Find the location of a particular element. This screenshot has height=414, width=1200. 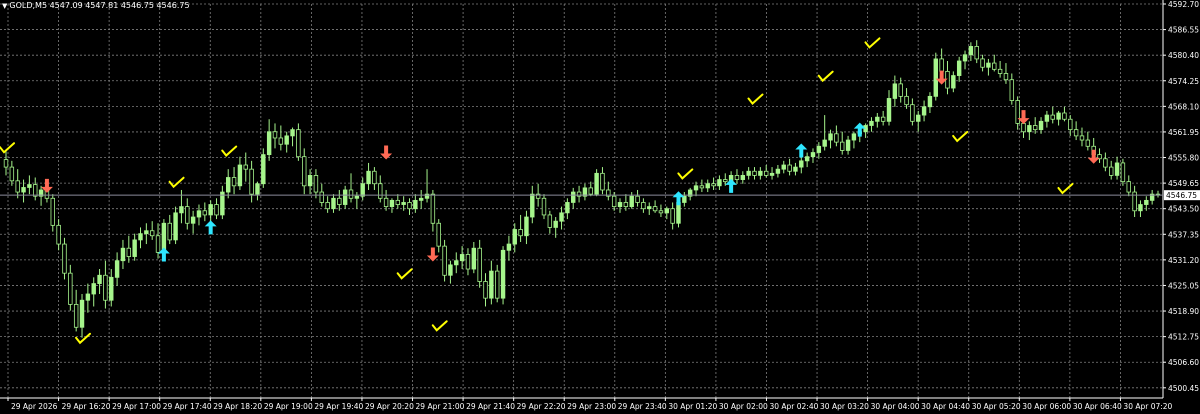

x-tick-label: 29 Apr 21:40 is located at coordinates (490, 406).